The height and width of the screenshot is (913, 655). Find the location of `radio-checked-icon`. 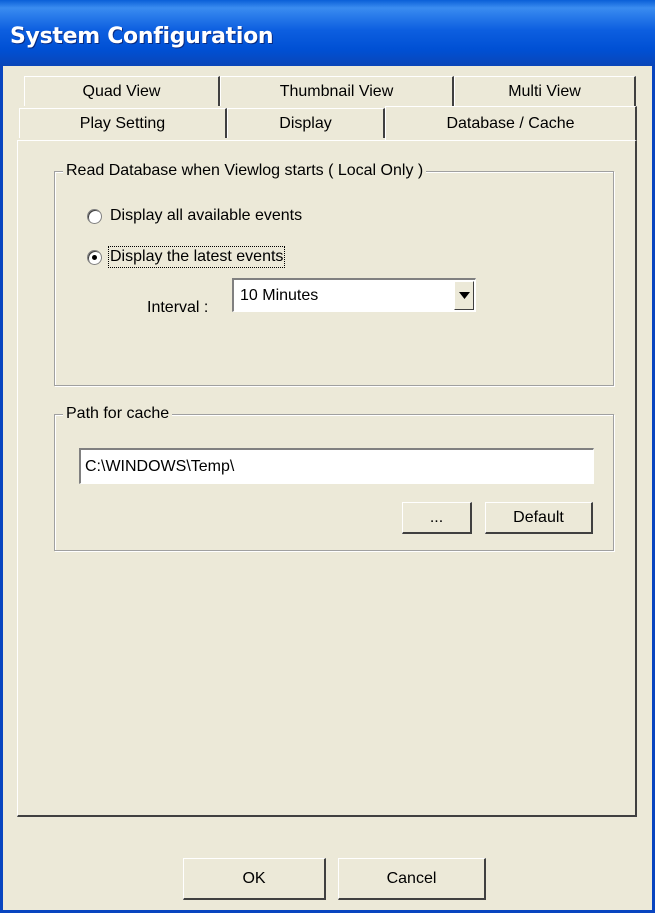

radio-checked-icon is located at coordinates (94, 257).